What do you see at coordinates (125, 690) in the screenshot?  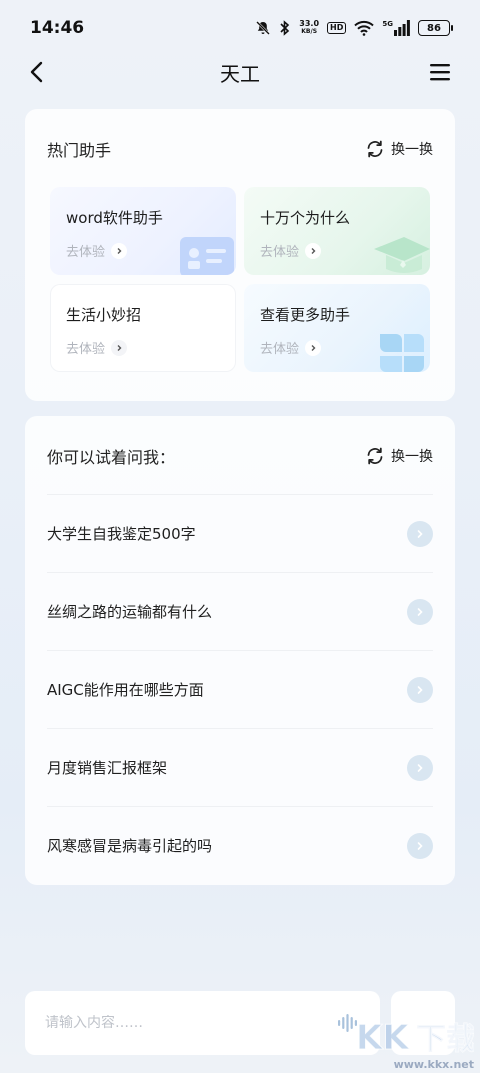 I see `suggestion-text: AIGC能作用在哪些方面` at bounding box center [125, 690].